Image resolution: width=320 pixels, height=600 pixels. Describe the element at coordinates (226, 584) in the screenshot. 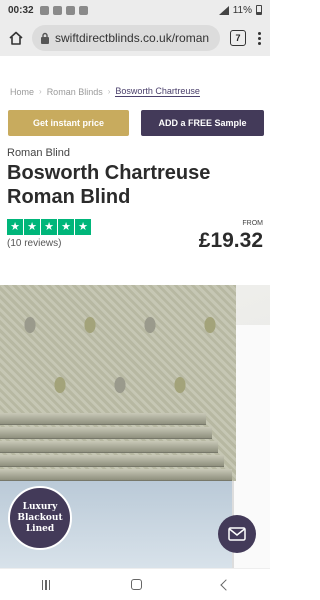

I see `back-icon` at that location.